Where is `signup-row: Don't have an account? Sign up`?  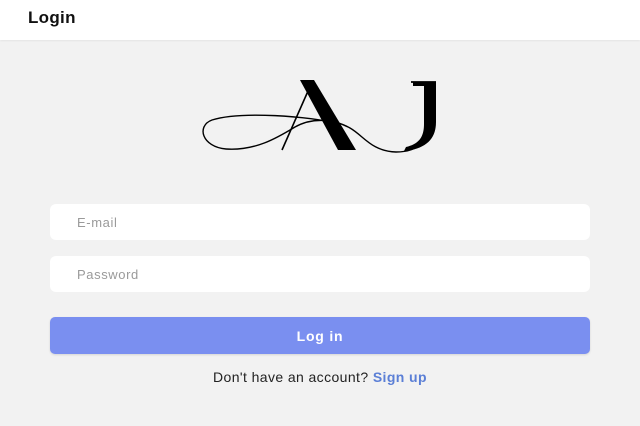 signup-row: Don't have an account? Sign up is located at coordinates (320, 377).